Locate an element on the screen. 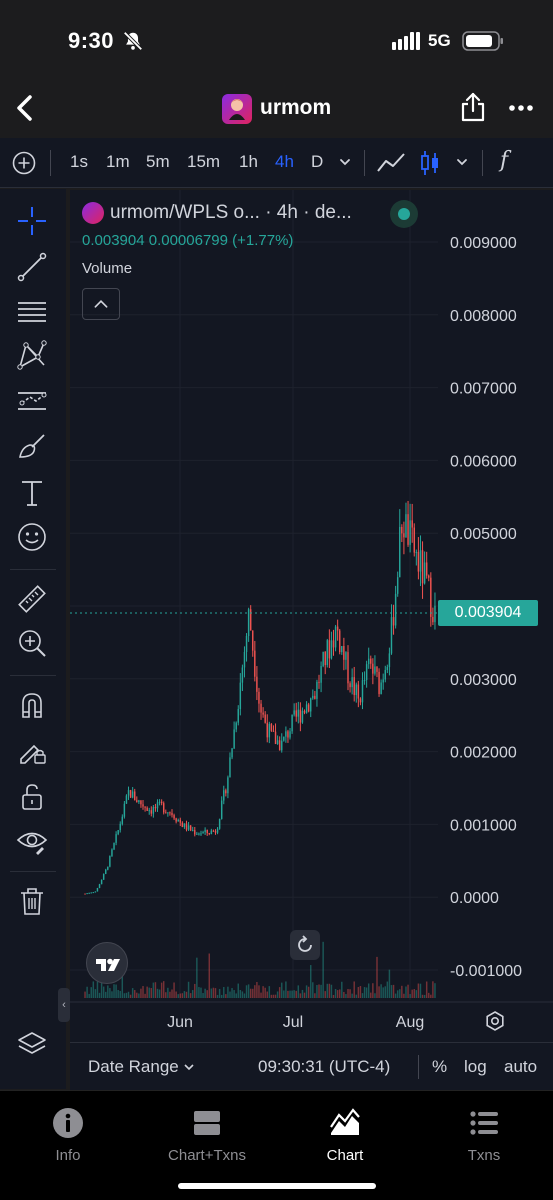 This screenshot has width=553, height=1200. tab-txns: Txns is located at coordinates (484, 1135).